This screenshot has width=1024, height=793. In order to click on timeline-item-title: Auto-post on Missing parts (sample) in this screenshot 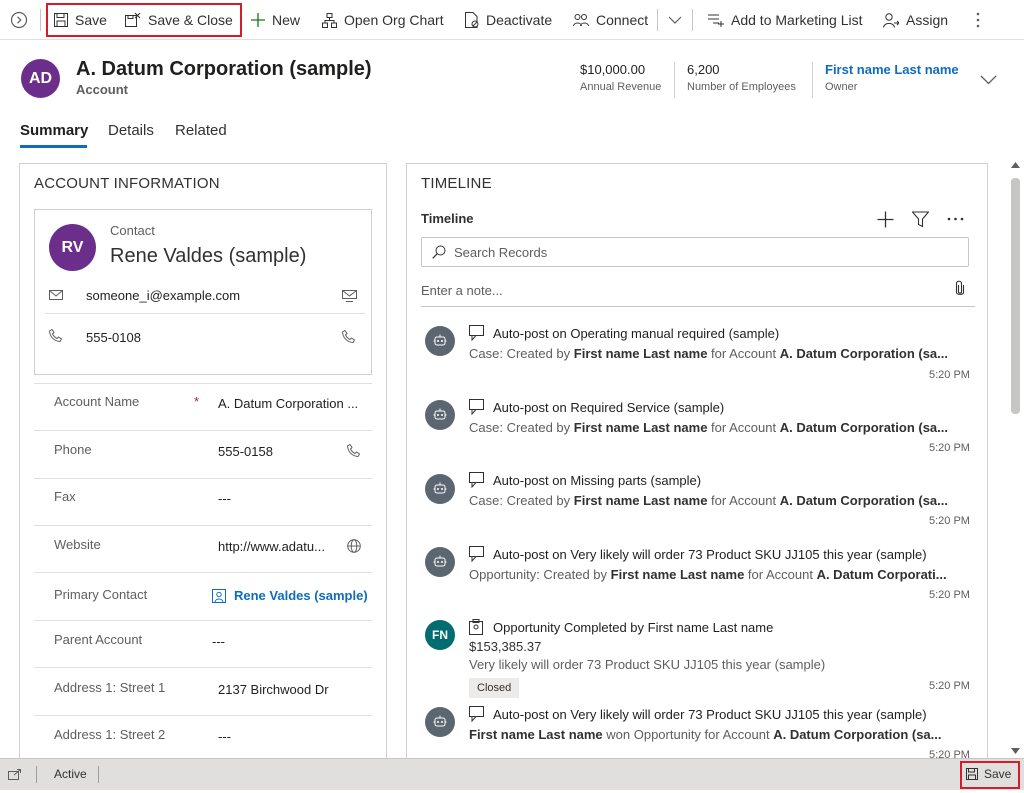, I will do `click(597, 480)`.